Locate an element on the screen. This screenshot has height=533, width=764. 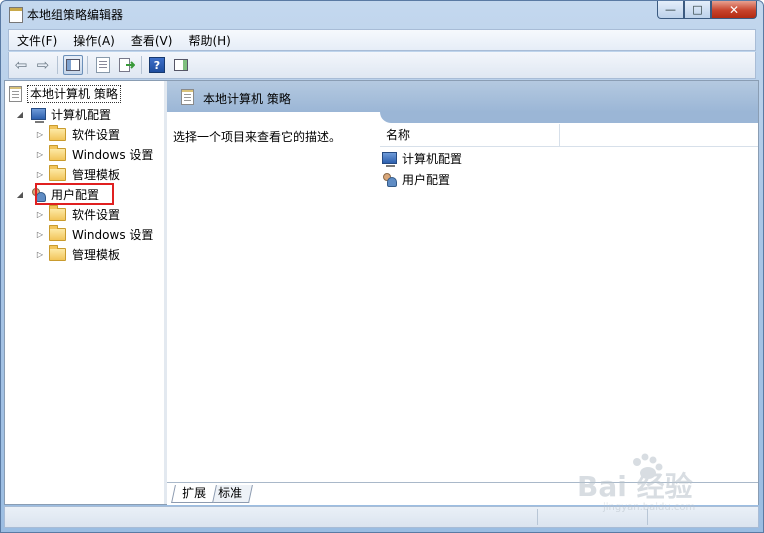
forward-button: ⇨ is located at coordinates (43, 65).